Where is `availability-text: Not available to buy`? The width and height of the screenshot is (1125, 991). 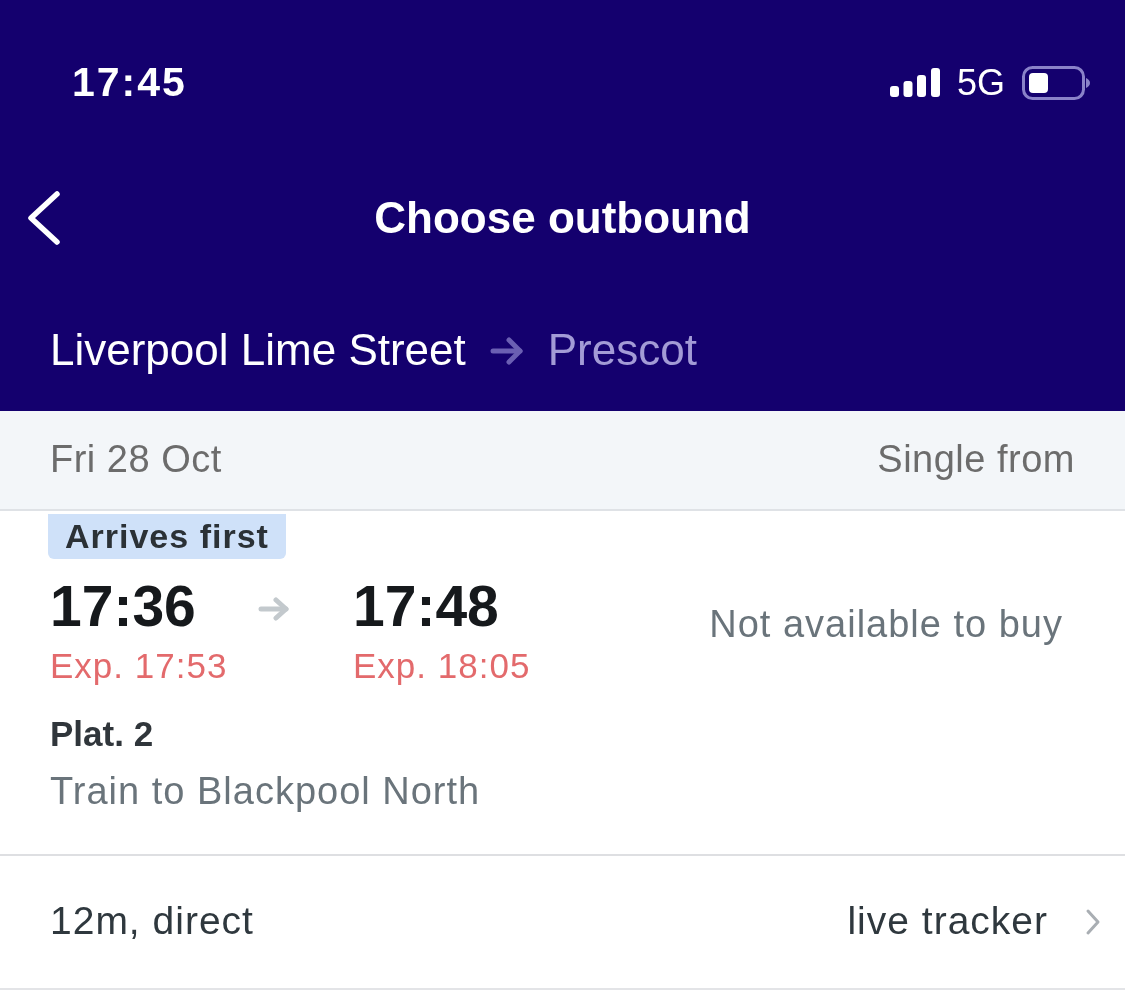 availability-text: Not available to buy is located at coordinates (886, 625).